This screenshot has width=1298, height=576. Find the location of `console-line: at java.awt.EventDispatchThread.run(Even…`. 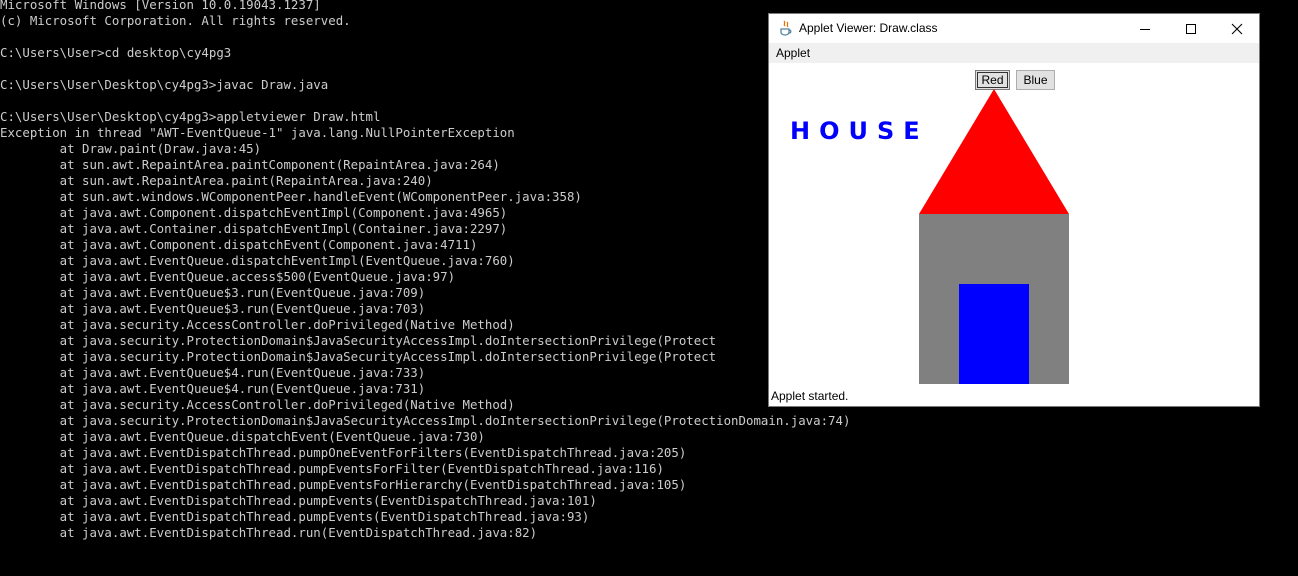

console-line: at java.awt.EventDispatchThread.run(Even… is located at coordinates (269, 532).